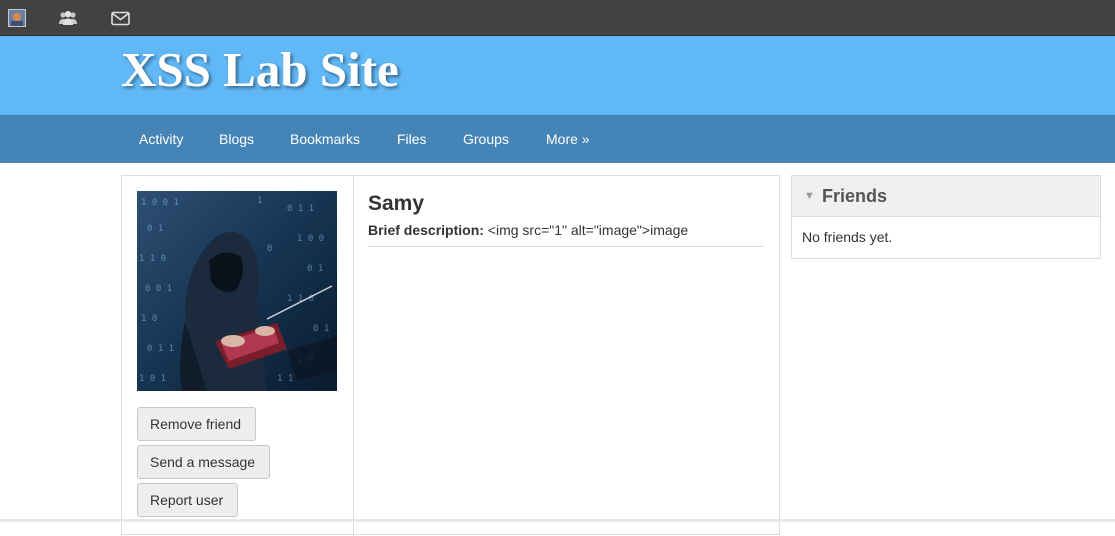 The height and width of the screenshot is (536, 1115). What do you see at coordinates (486, 139) in the screenshot?
I see `nav-item-groups: Groups` at bounding box center [486, 139].